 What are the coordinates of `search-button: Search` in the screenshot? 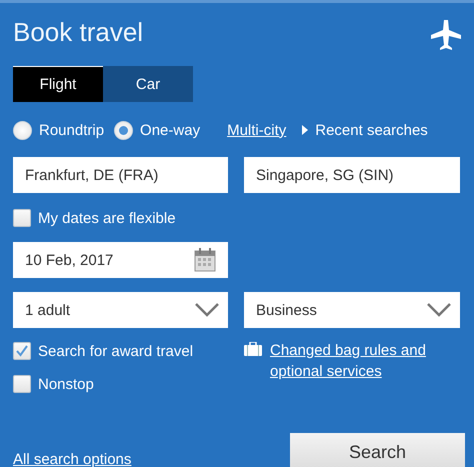 It's located at (377, 450).